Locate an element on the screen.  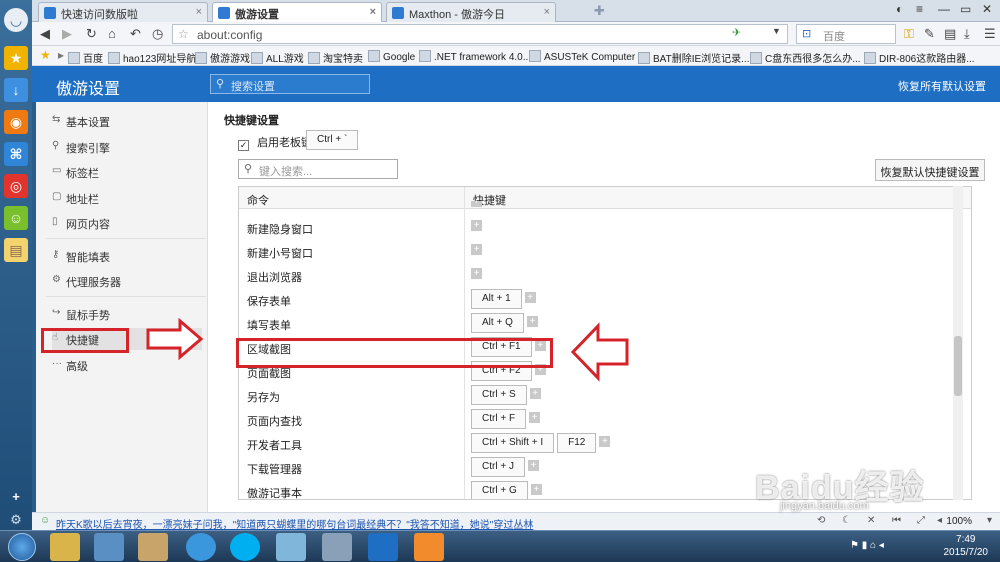
sidebar-item-addressbar: ▢ 地址栏 is located at coordinates (127, 198).